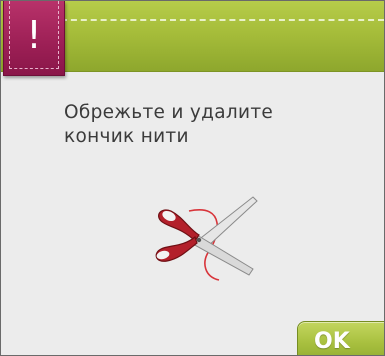 This screenshot has height=356, width=385. Describe the element at coordinates (222, 20) in the screenshot. I see `header-stitch-line` at that location.